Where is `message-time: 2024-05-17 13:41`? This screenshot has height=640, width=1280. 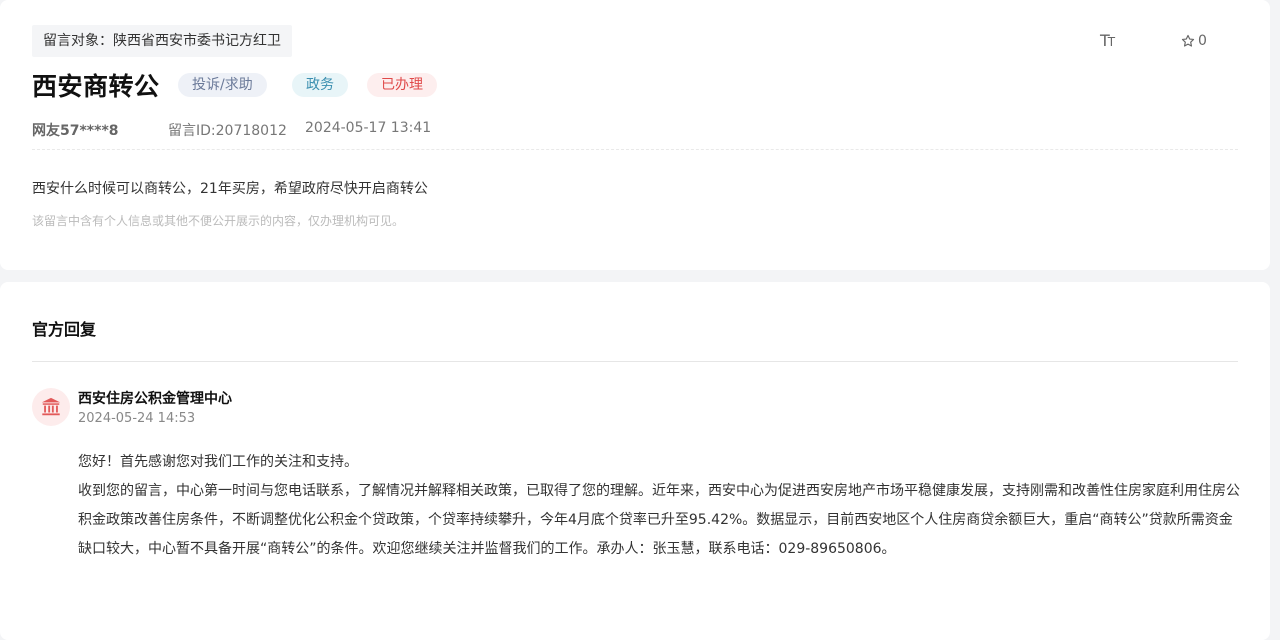
message-time: 2024-05-17 13:41 is located at coordinates (368, 128).